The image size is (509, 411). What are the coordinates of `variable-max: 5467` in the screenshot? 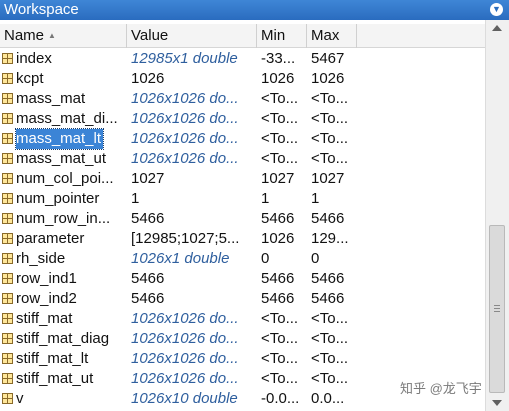 It's located at (328, 58).